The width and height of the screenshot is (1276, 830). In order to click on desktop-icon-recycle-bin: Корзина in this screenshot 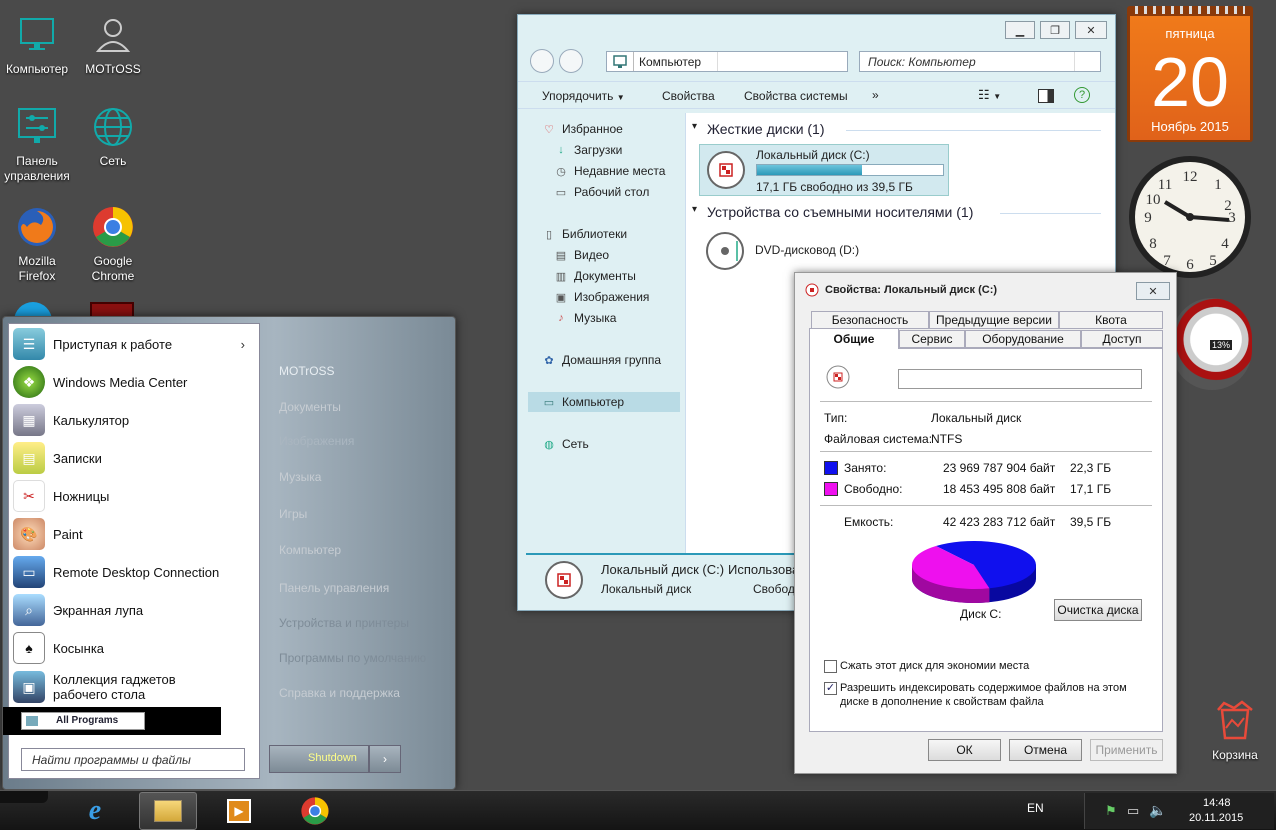, I will do `click(1235, 730)`.